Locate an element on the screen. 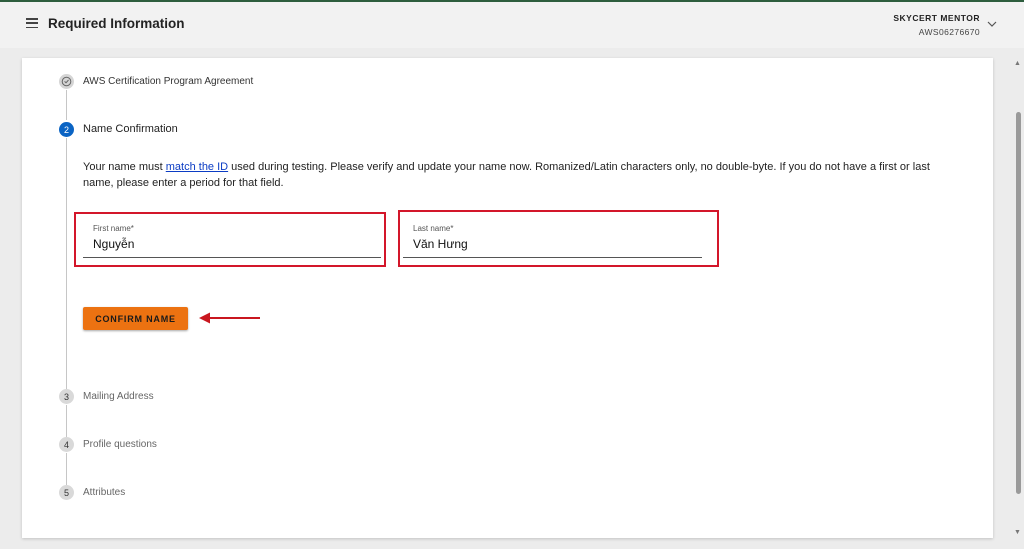  step-3-label: Mailing Address is located at coordinates (118, 396).